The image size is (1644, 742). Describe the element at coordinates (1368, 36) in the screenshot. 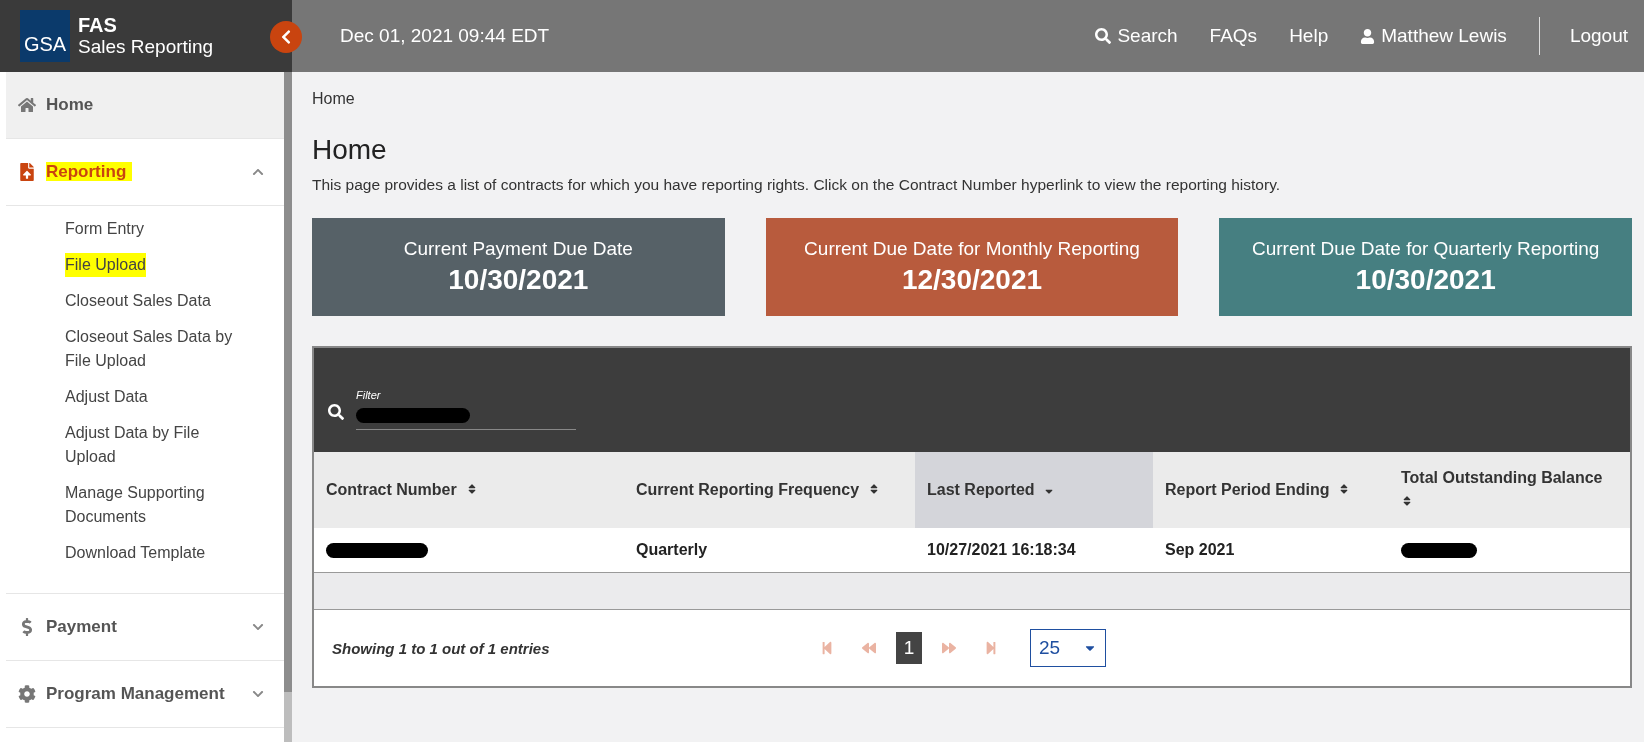

I see `user-icon` at that location.